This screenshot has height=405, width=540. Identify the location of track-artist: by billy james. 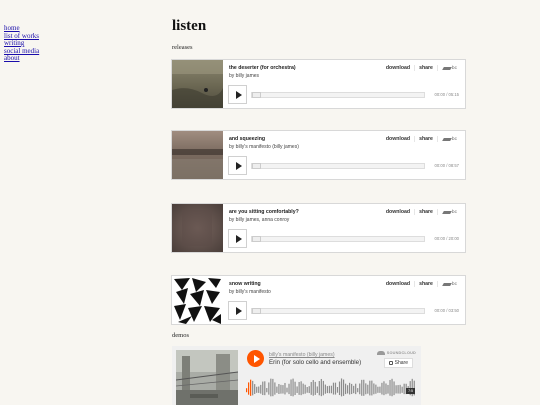
(244, 76).